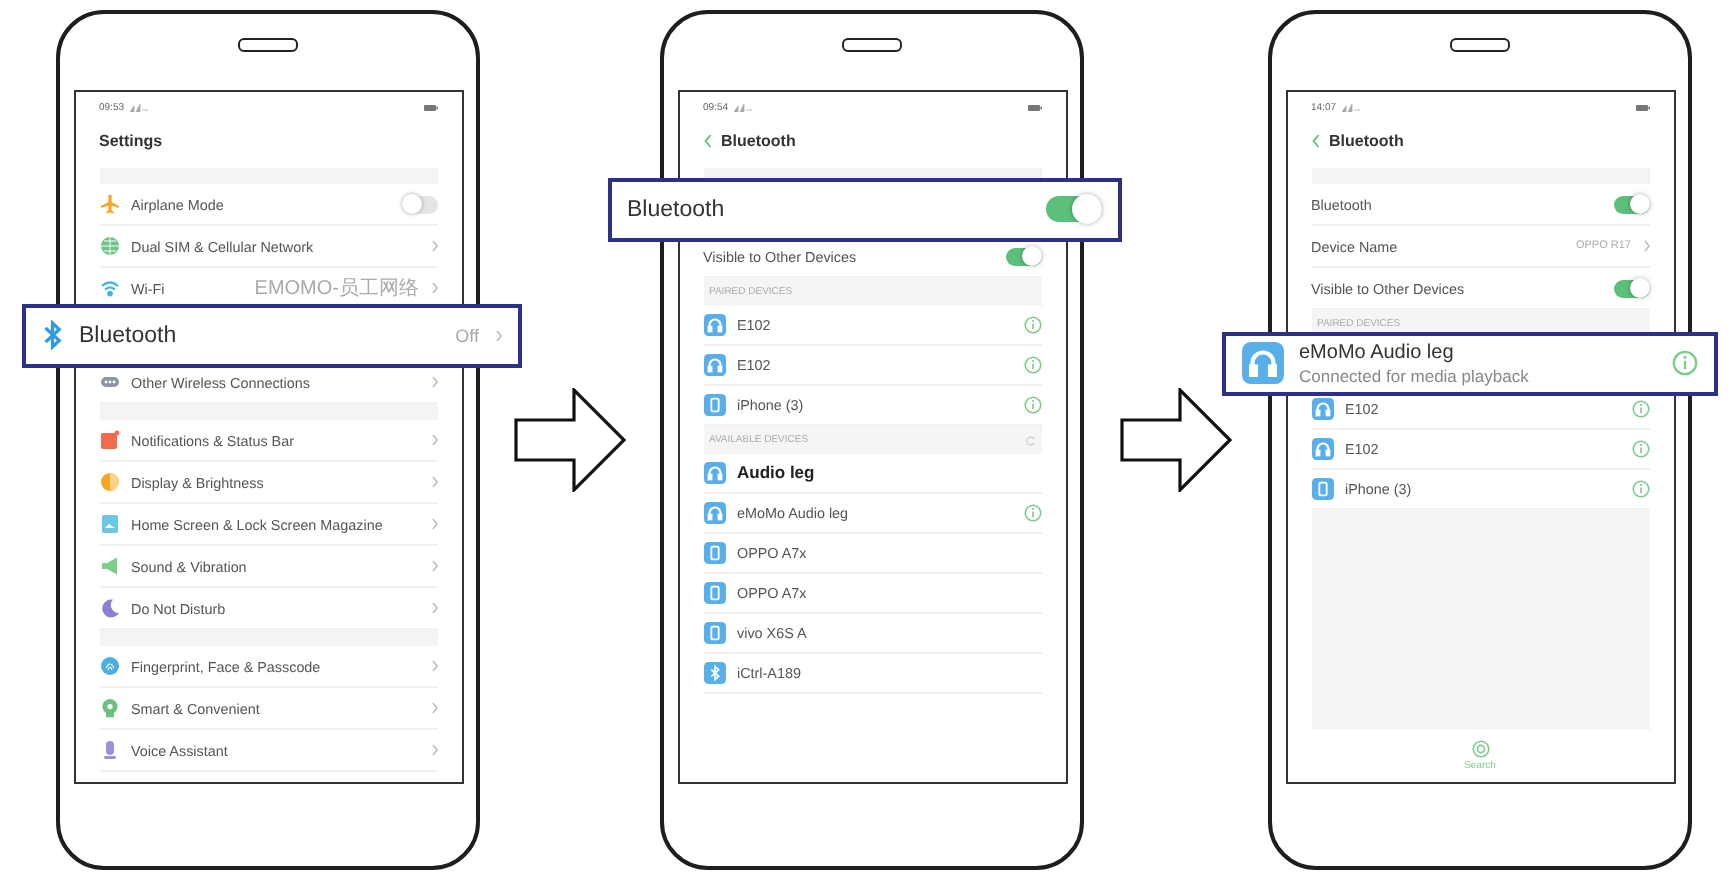  Describe the element at coordinates (109, 750) in the screenshot. I see `microphone-icon` at that location.